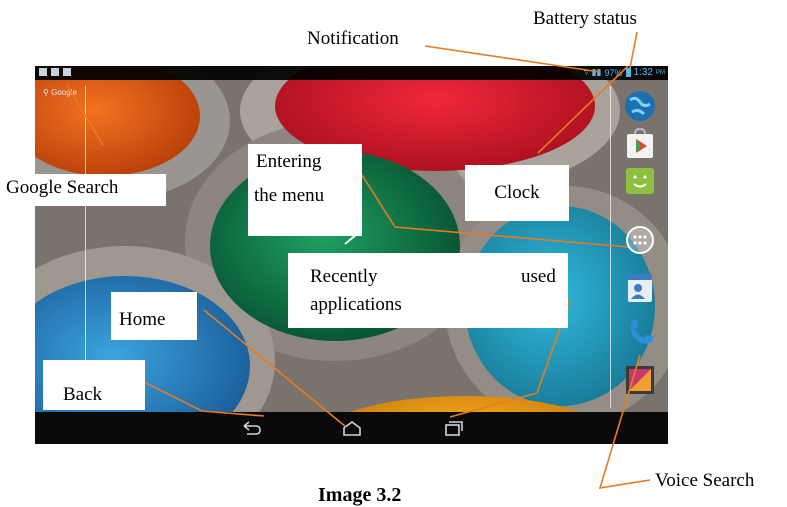 Image resolution: width=787 pixels, height=507 pixels. What do you see at coordinates (517, 193) in the screenshot?
I see `clock-label: Clock` at bounding box center [517, 193].